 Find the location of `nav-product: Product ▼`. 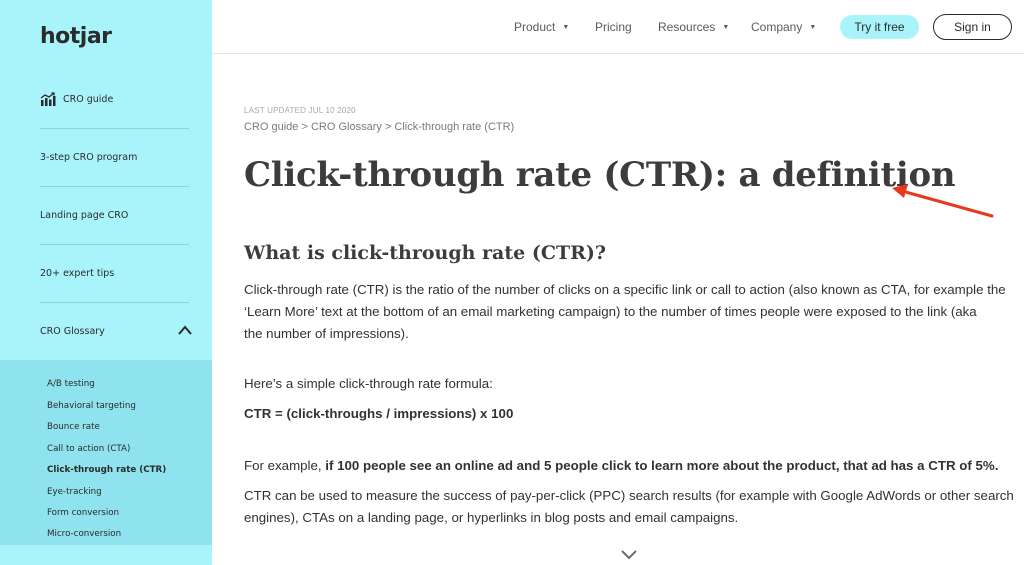

nav-product: Product ▼ is located at coordinates (541, 27).